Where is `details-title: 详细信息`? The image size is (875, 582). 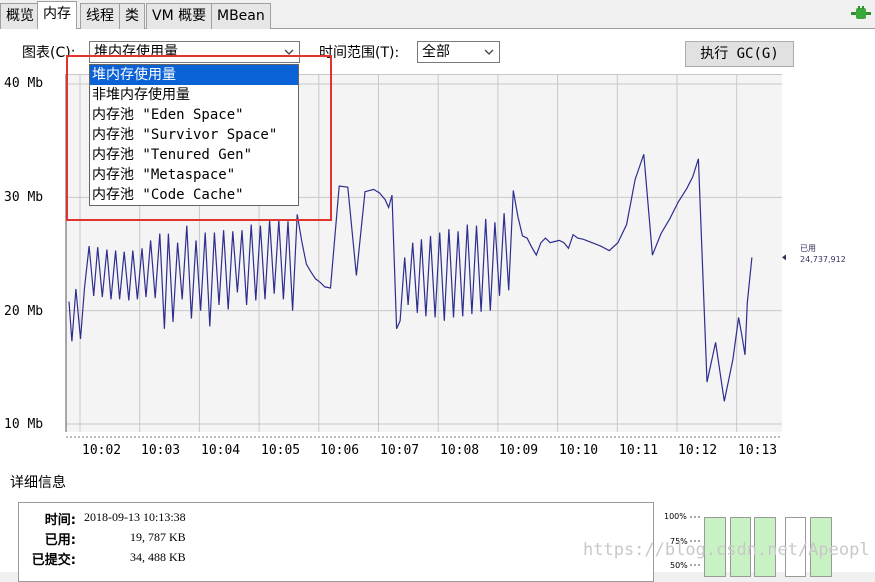 details-title: 详细信息 is located at coordinates (38, 483).